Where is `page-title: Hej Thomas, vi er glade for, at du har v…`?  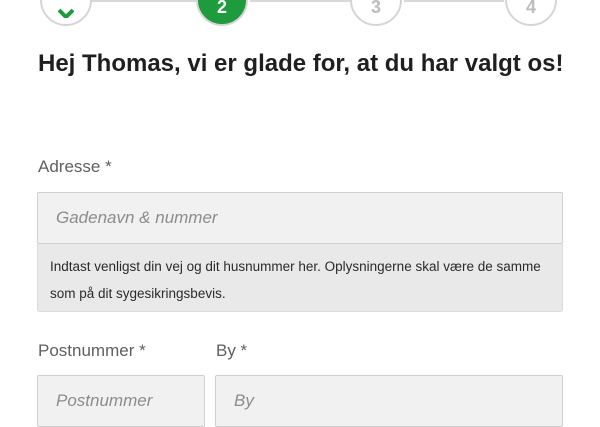 page-title: Hej Thomas, vi er glade for, at du har v… is located at coordinates (301, 63).